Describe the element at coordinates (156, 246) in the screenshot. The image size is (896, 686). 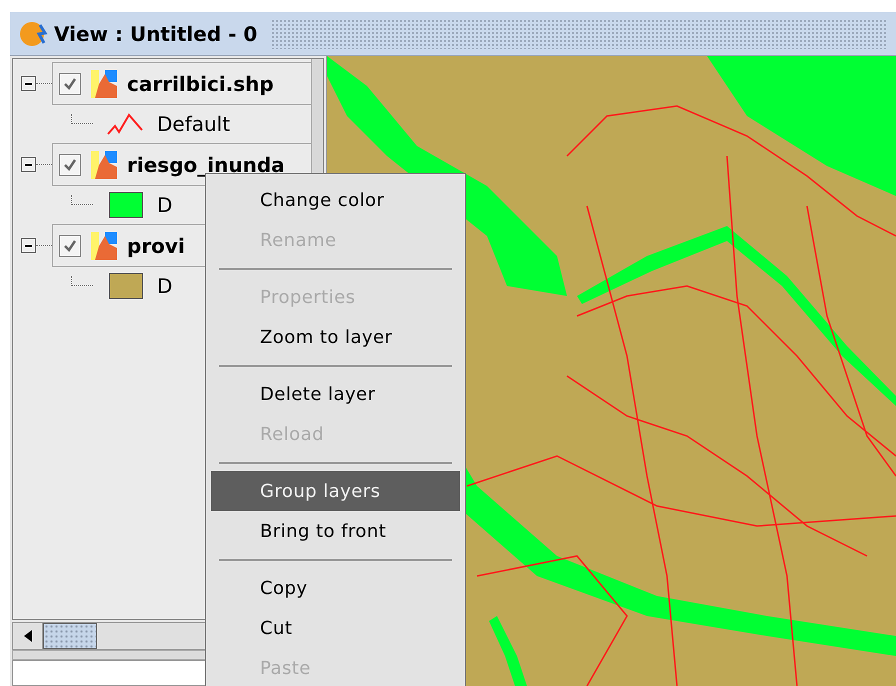
I see `layer-name: provi` at that location.